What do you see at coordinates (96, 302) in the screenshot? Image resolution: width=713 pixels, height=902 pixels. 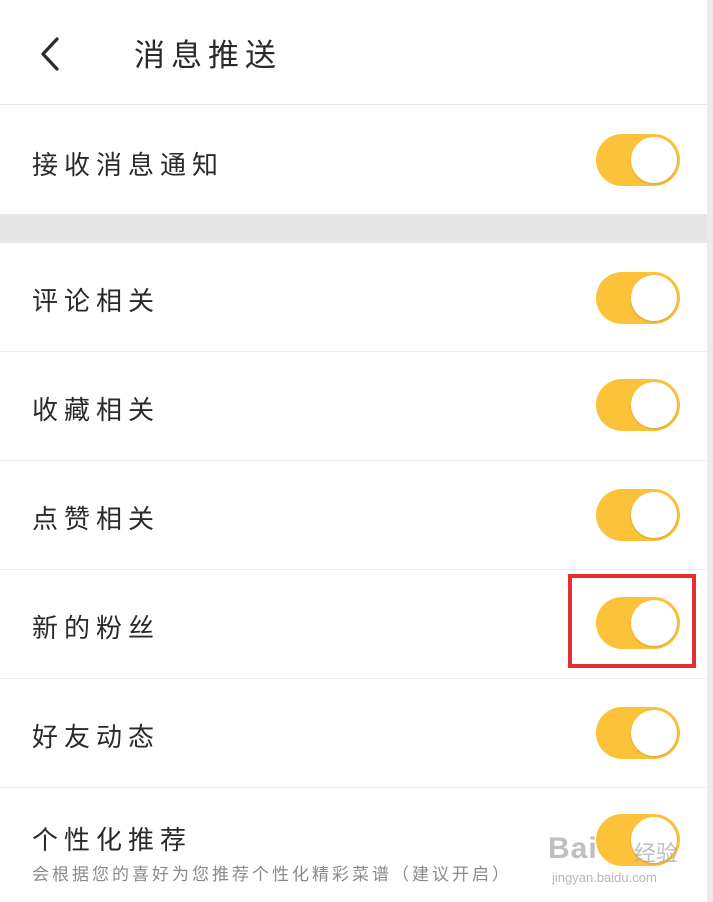 I see `setting-label: 评论相关` at bounding box center [96, 302].